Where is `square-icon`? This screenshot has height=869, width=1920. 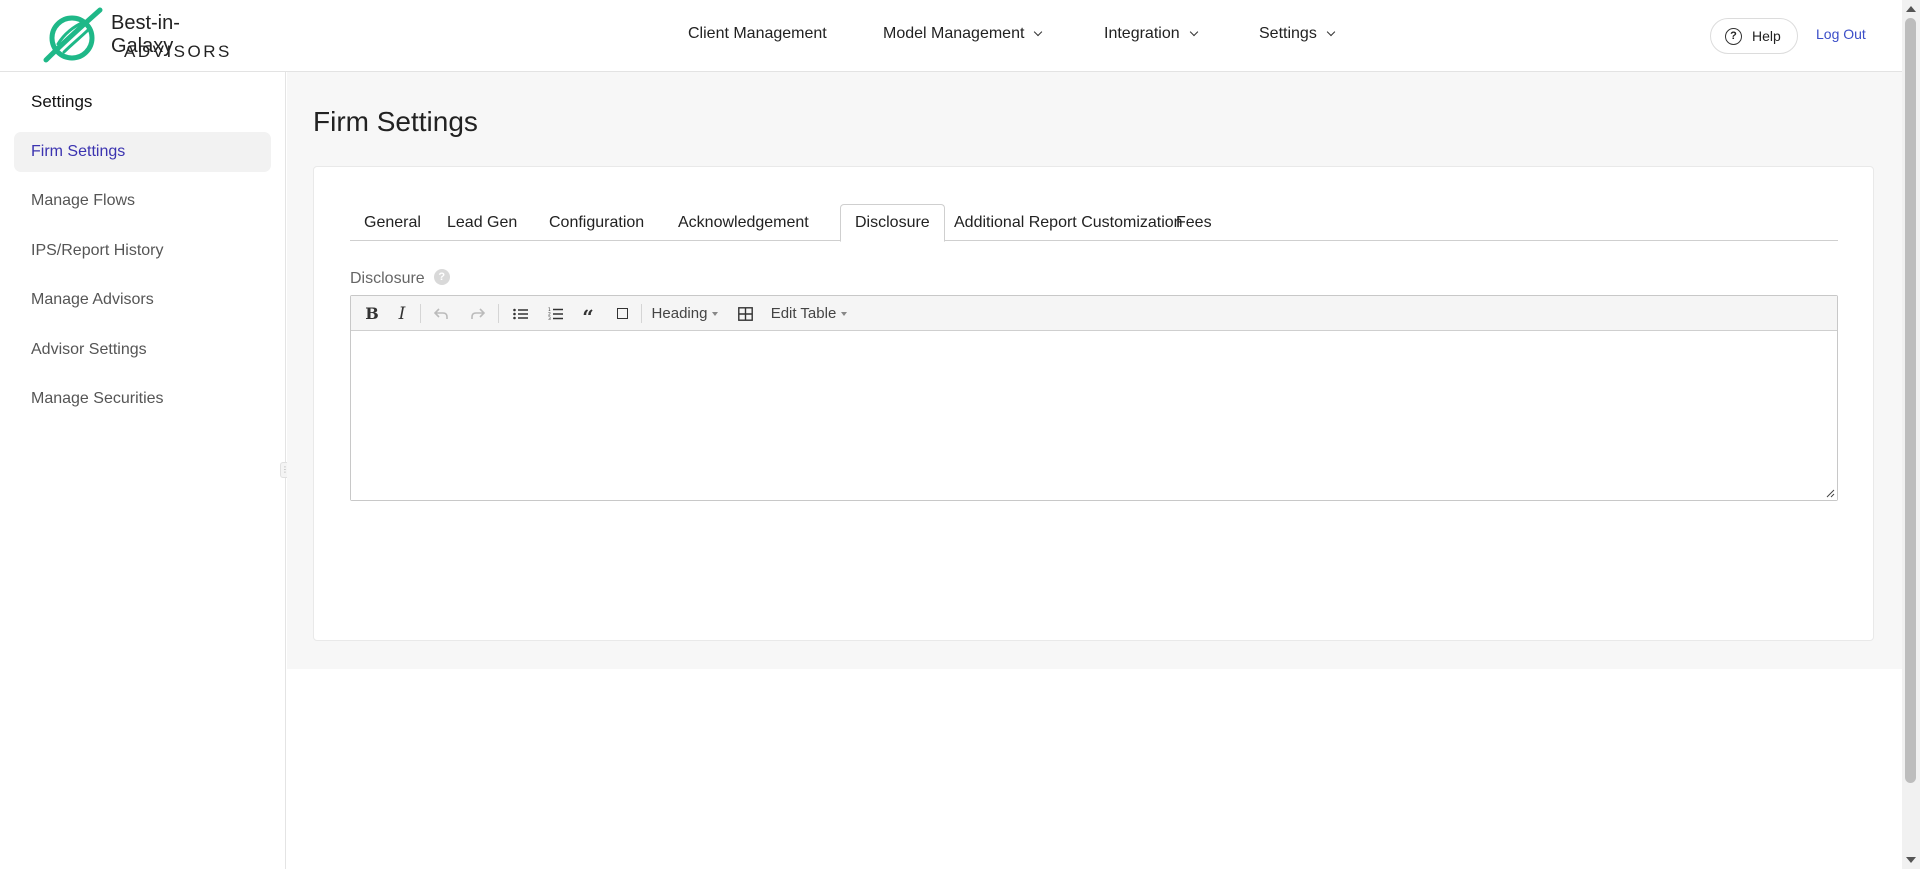 square-icon is located at coordinates (622, 313).